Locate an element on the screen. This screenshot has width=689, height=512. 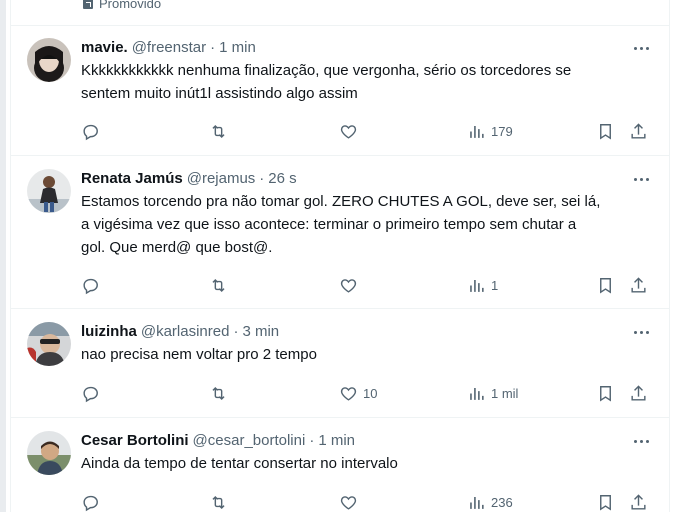
views-button: 179 is located at coordinates (490, 131).